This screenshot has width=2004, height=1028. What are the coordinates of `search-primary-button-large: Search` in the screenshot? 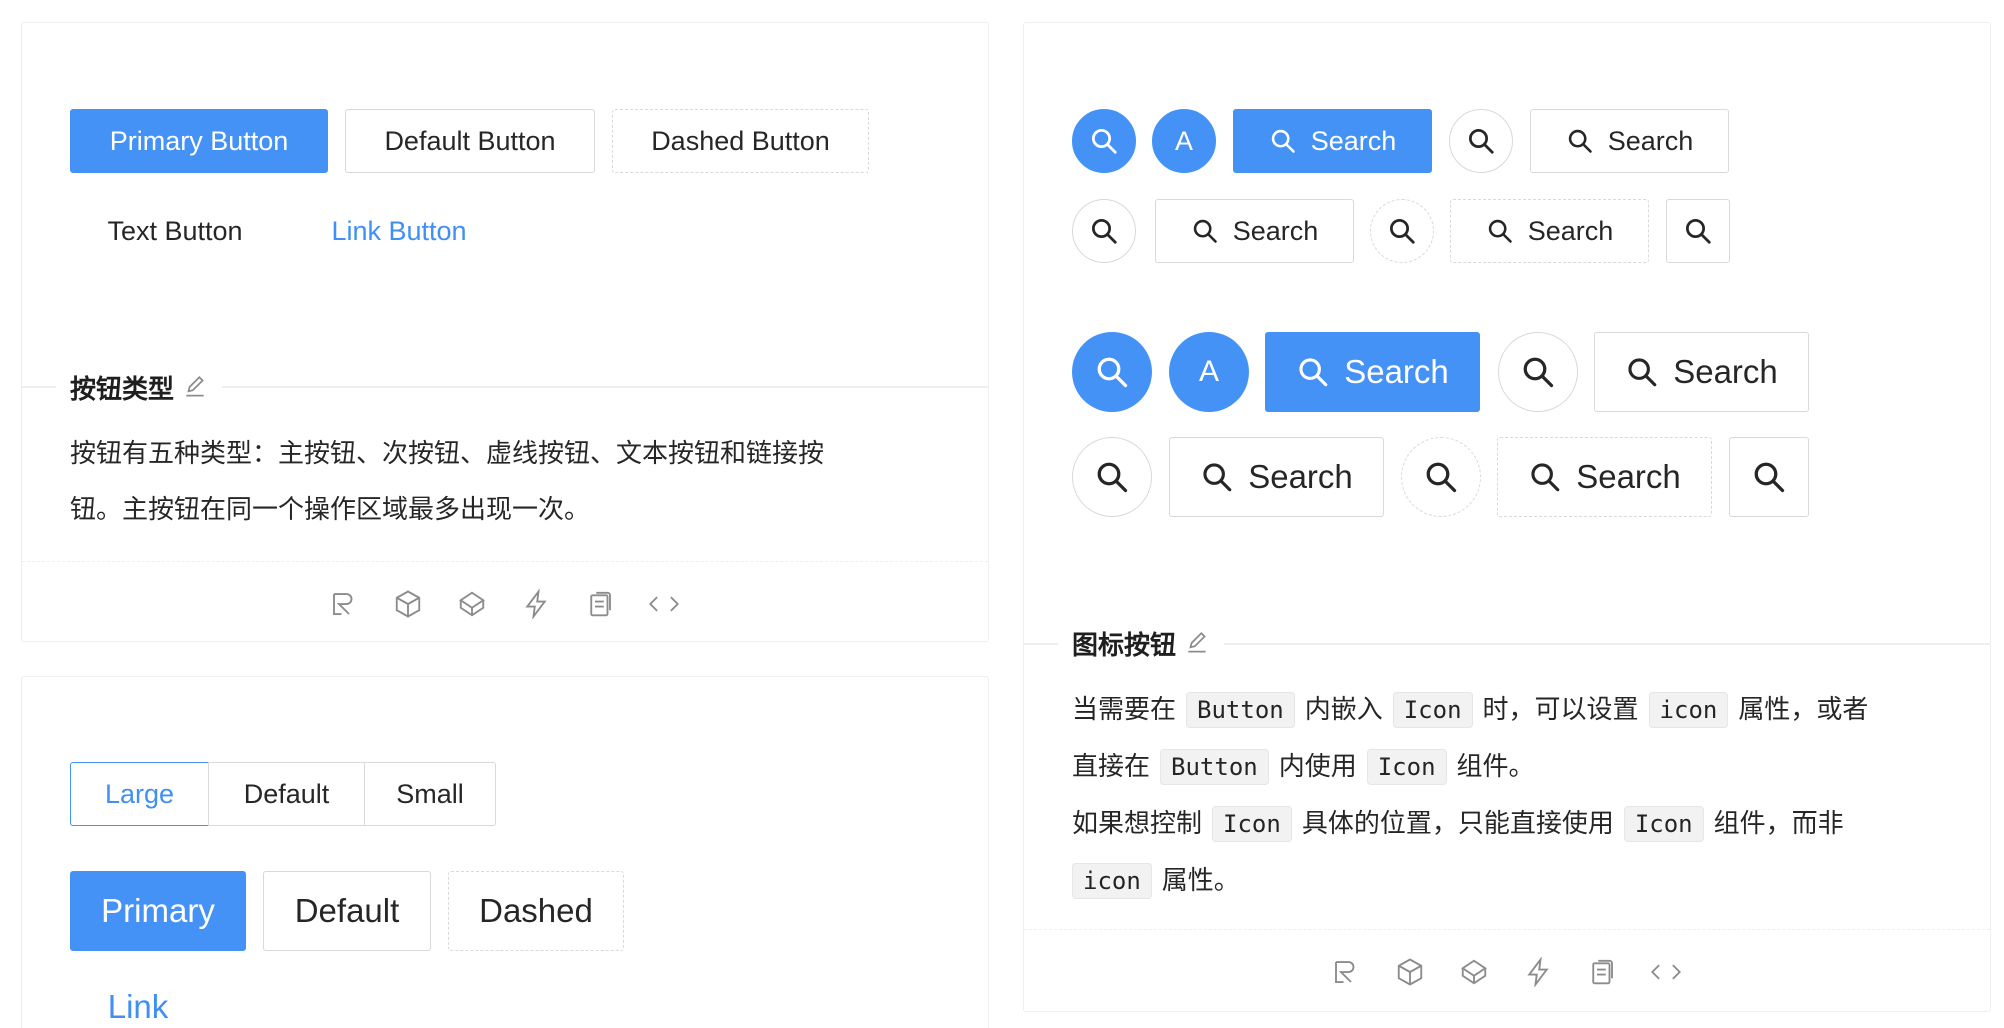 It's located at (1372, 372).